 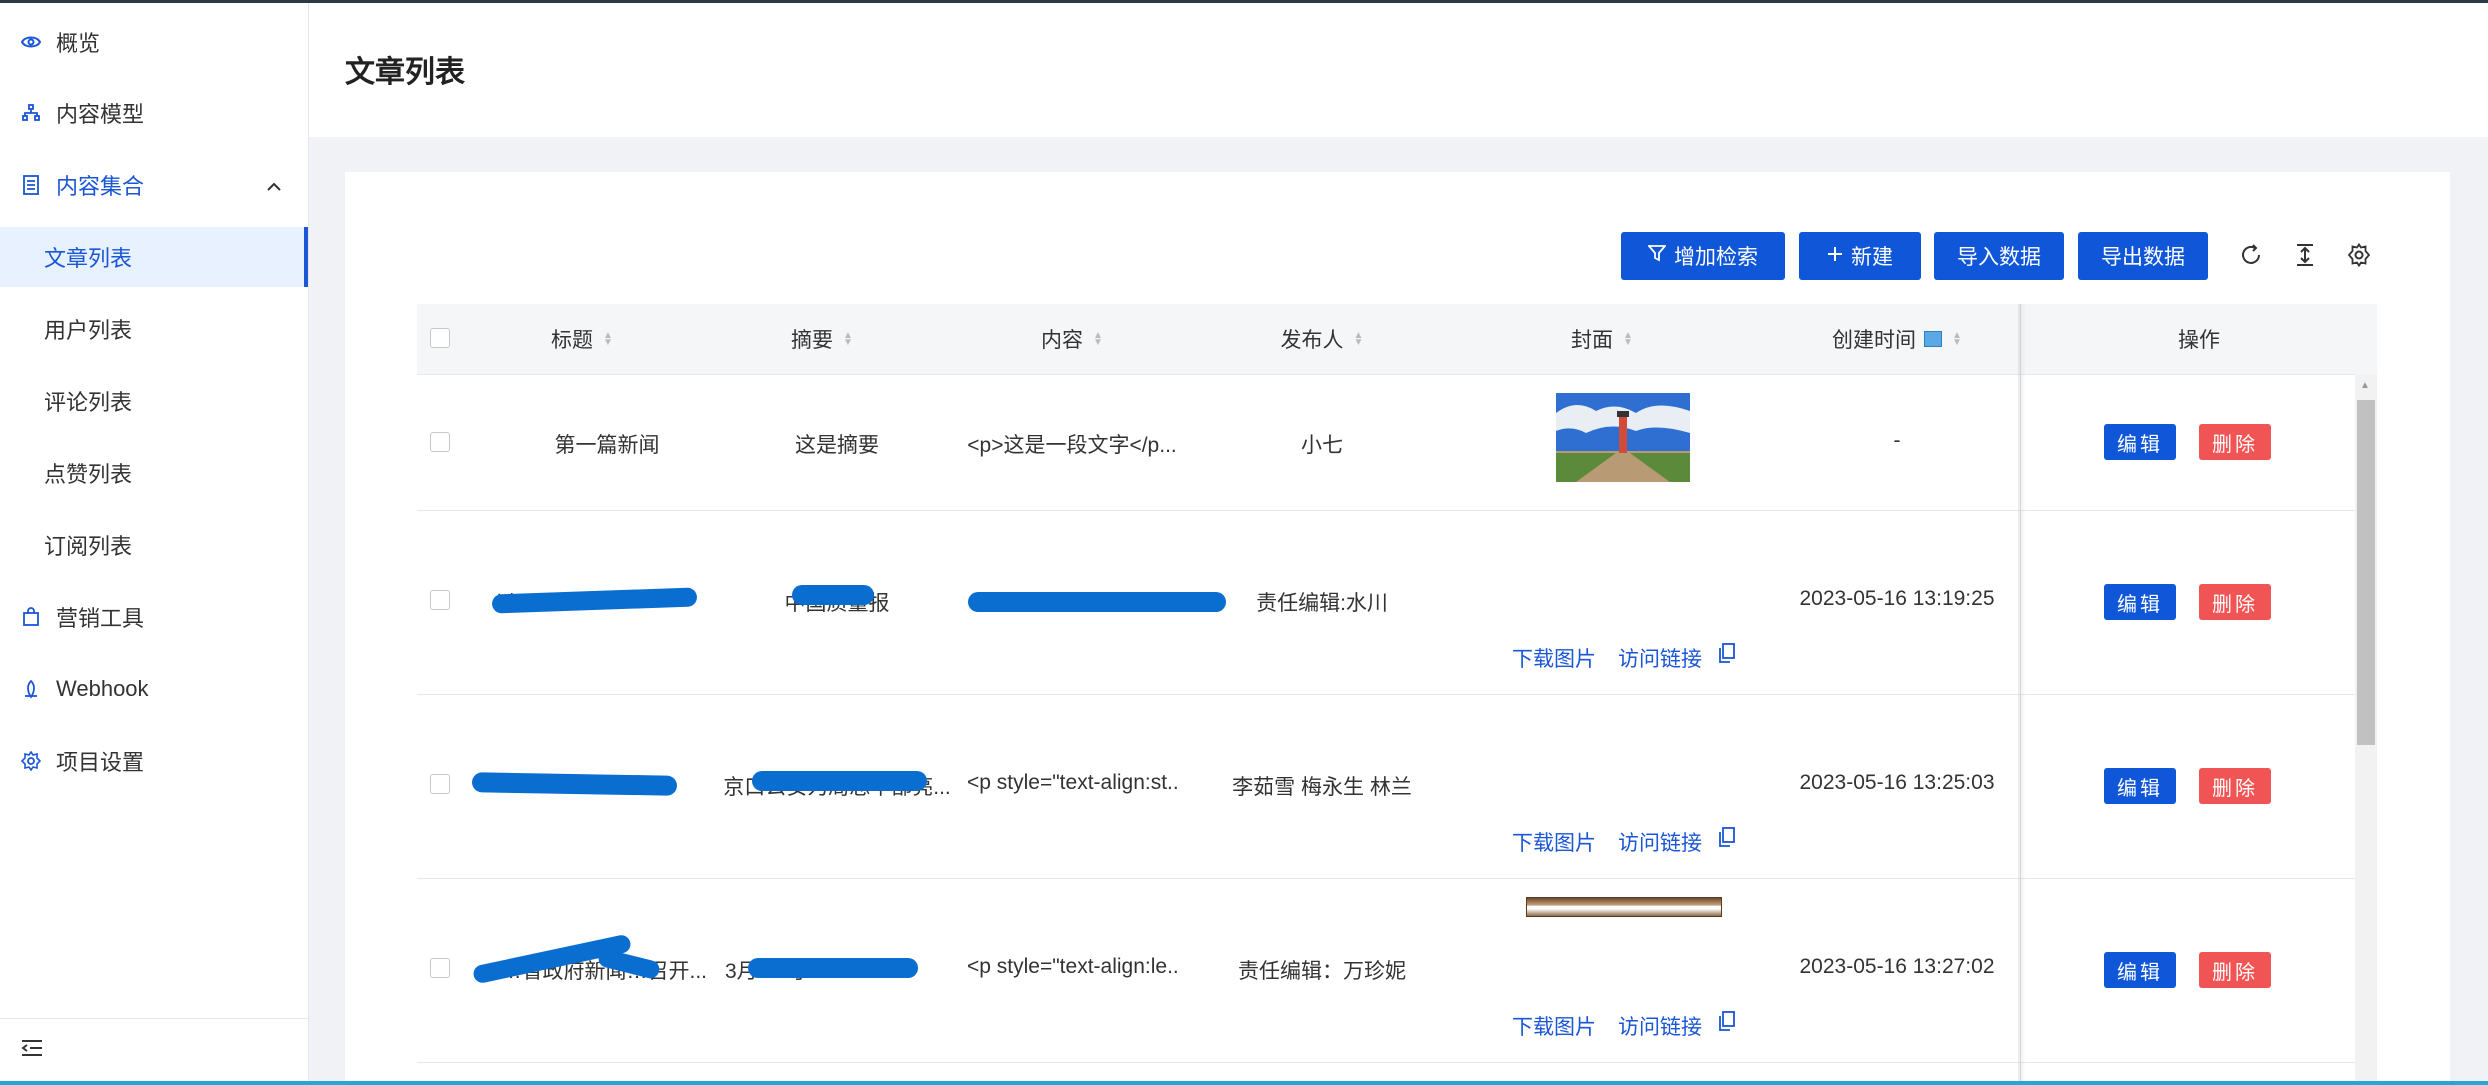 I want to click on column-height-icon, so click(x=2305, y=255).